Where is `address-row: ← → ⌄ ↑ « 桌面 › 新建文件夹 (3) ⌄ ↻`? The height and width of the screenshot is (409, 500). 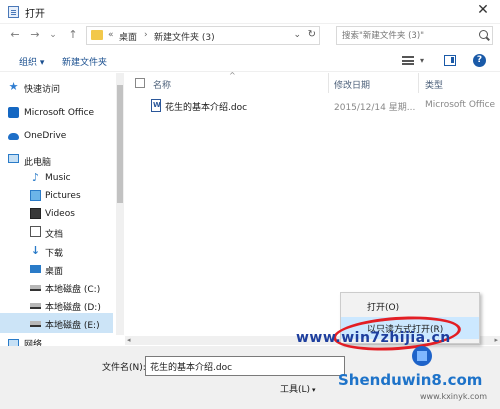
address-row: ← → ⌄ ↑ « 桌面 › 新建文件夹 (3) ⌄ ↻ is located at coordinates (250, 36).